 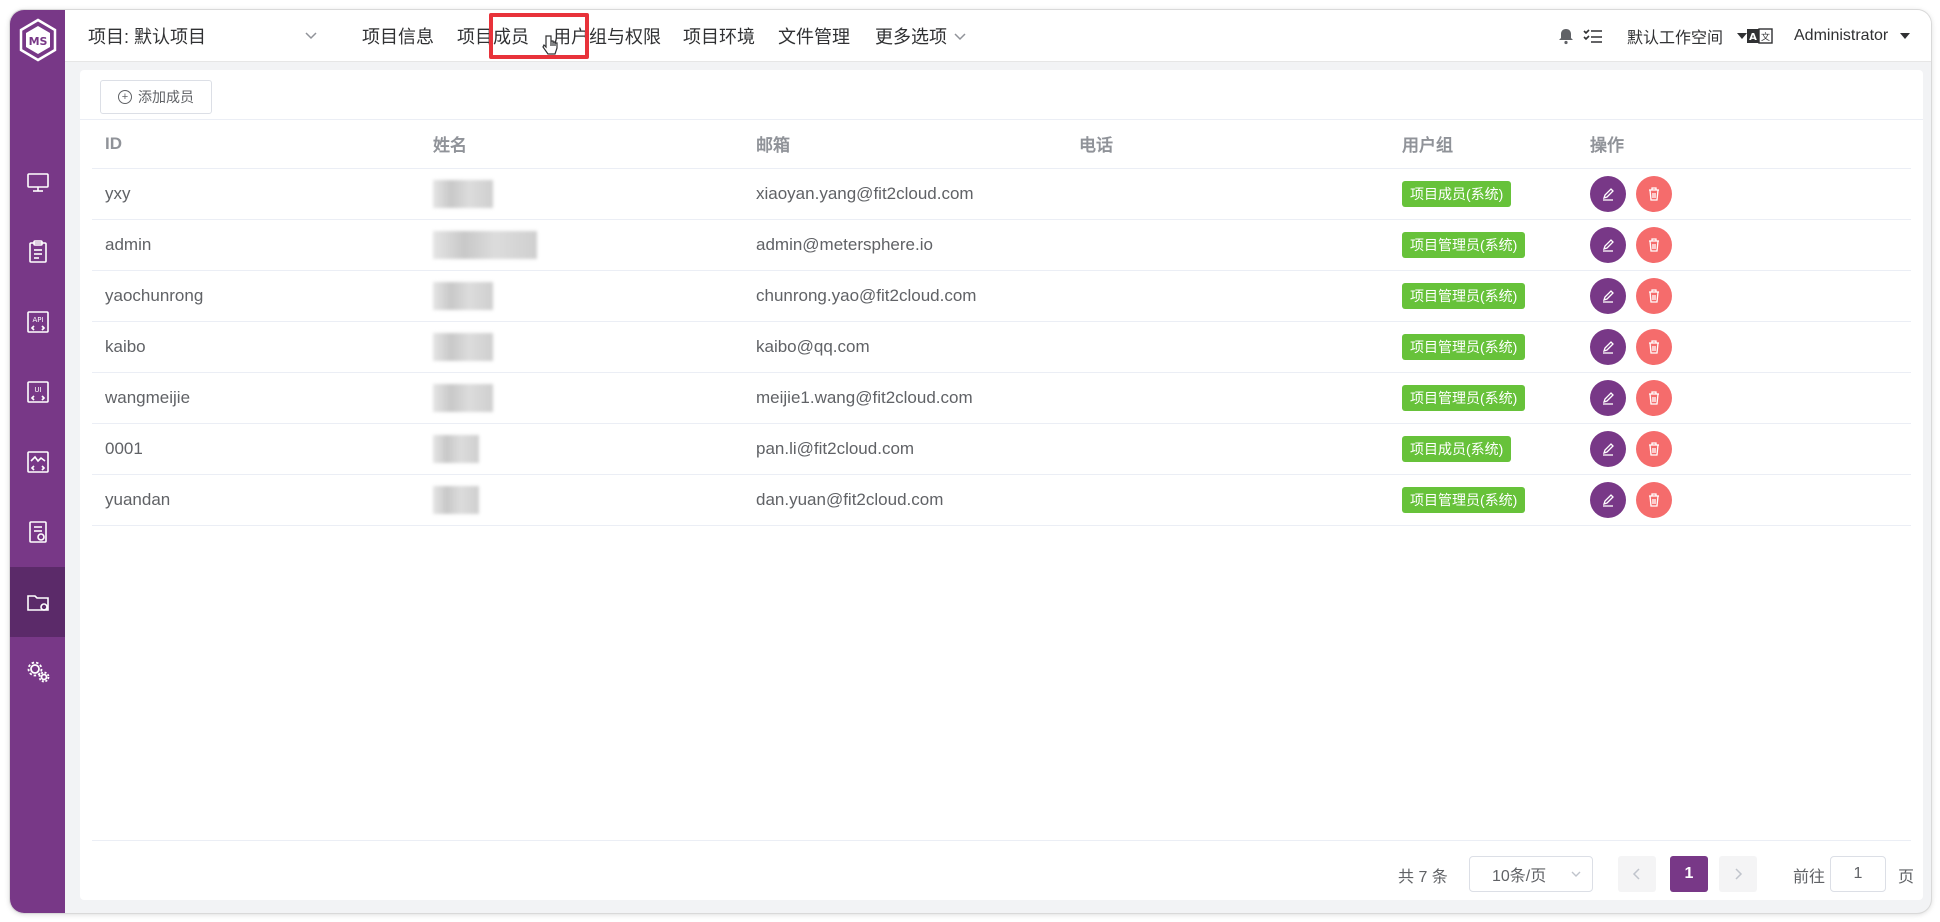 I want to click on prev-page-button, so click(x=1637, y=874).